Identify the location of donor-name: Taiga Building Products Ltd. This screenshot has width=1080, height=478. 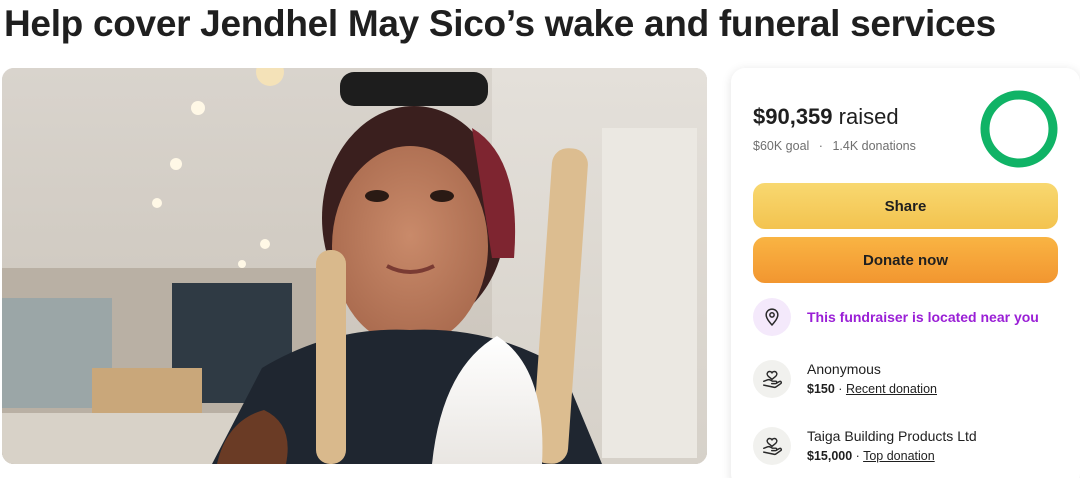
(892, 436).